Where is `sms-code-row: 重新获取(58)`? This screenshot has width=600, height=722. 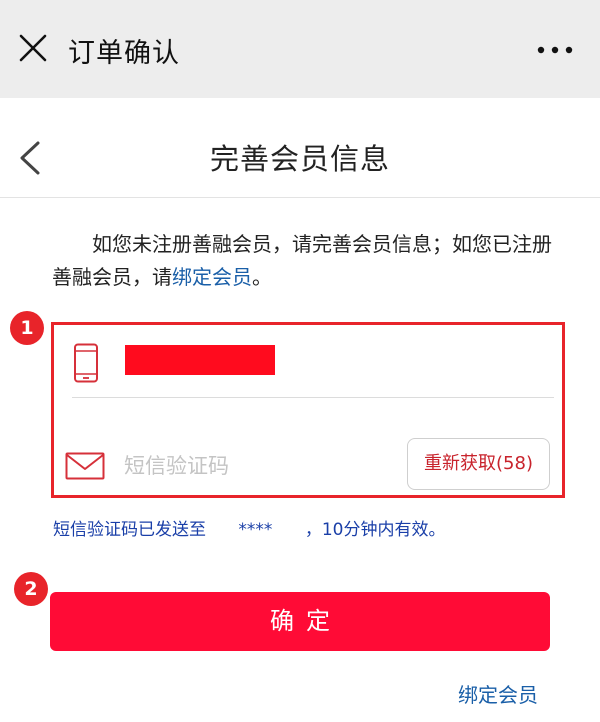
sms-code-row: 重新获取(58) is located at coordinates (308, 446).